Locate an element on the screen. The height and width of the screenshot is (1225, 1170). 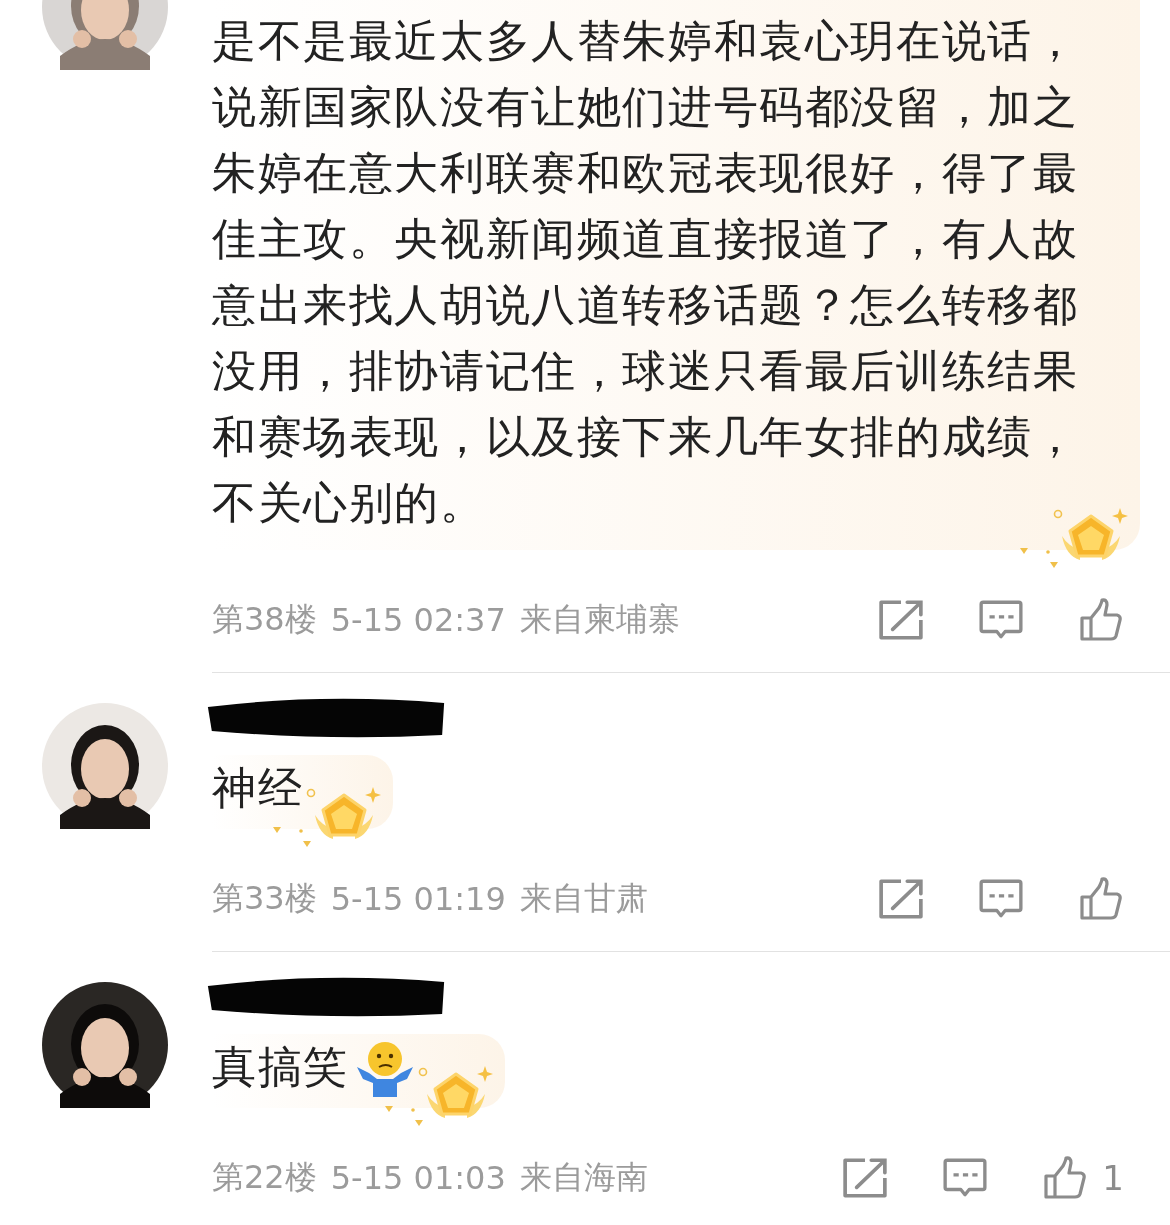
location: 来自甘肃 is located at coordinates (583, 898).